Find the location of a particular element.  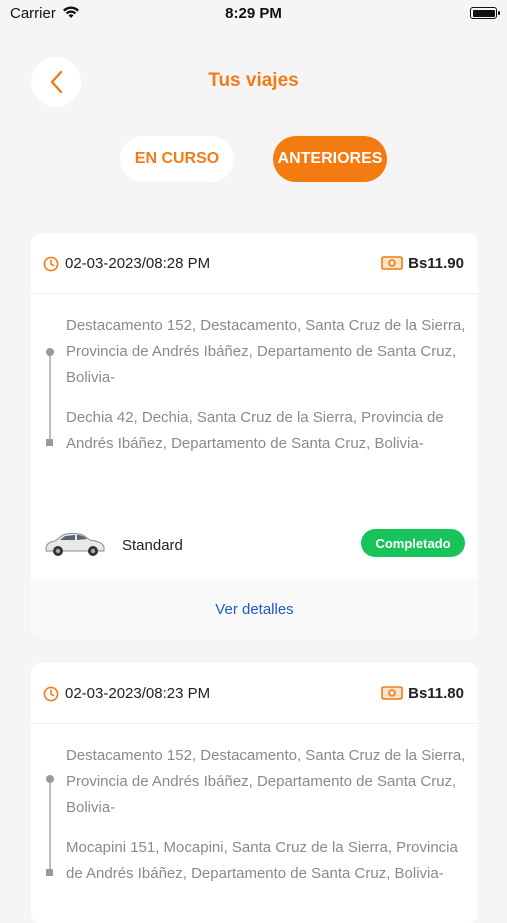

status-bar: Carrier 8:29 PM is located at coordinates (253, 14).